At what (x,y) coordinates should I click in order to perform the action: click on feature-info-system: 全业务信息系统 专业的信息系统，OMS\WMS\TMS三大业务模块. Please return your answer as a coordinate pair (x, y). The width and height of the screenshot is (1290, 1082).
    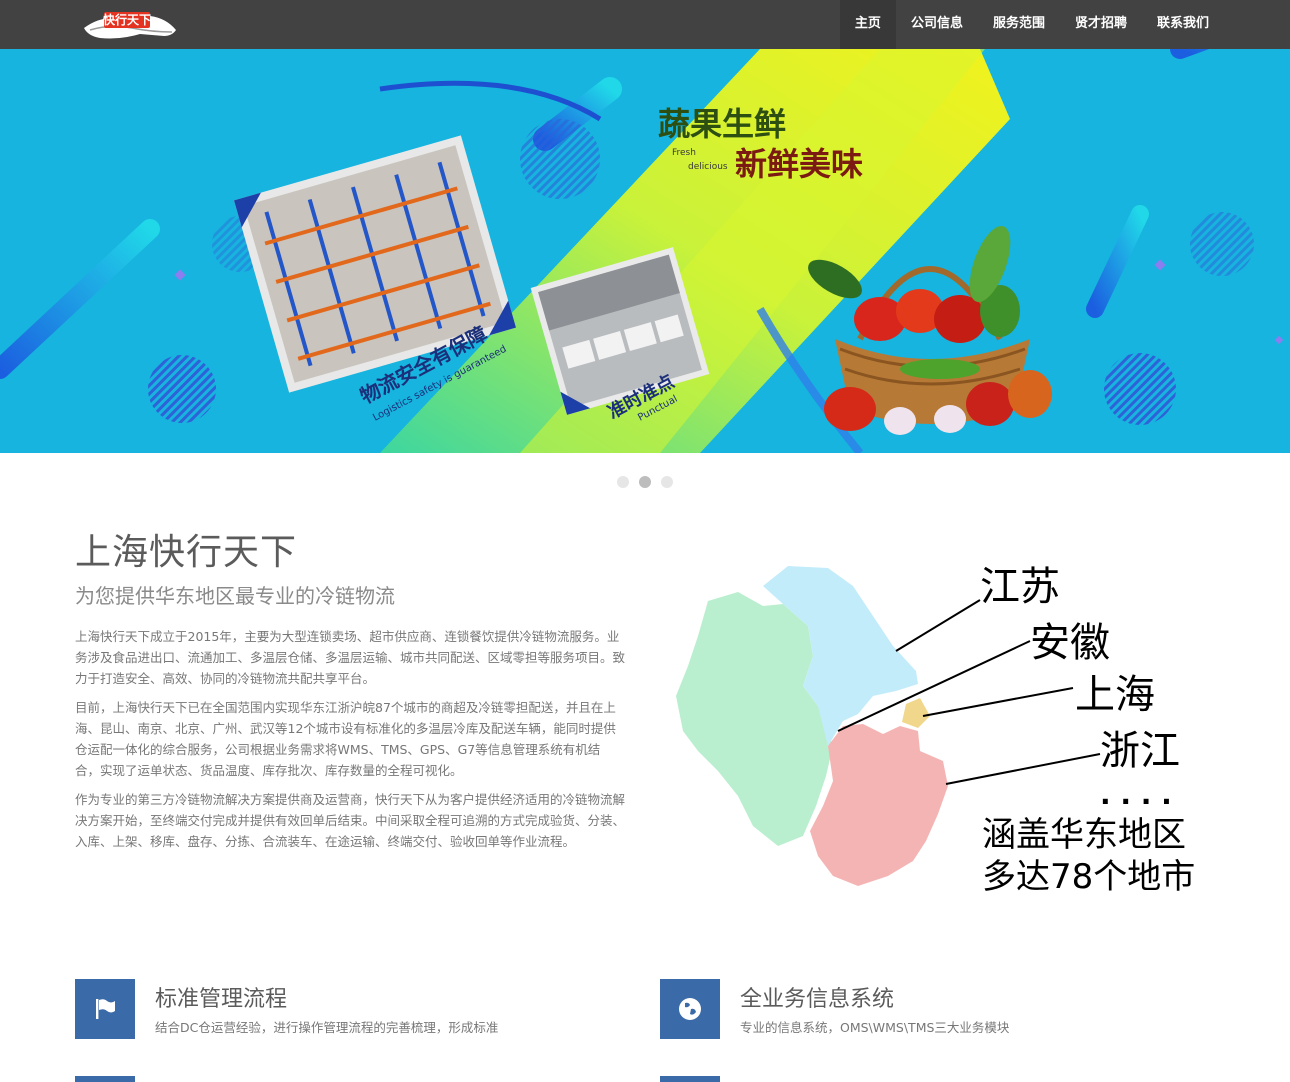
    Looking at the image, I should click on (920, 1014).